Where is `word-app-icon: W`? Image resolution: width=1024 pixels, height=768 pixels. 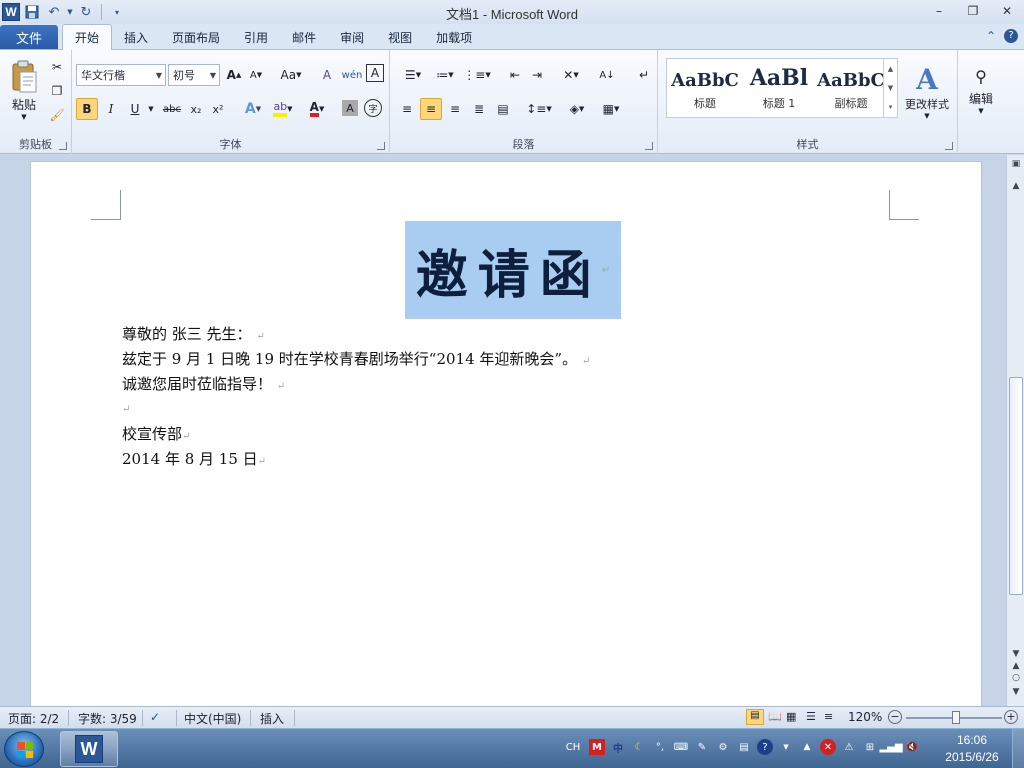
word-app-icon: W is located at coordinates (11, 12).